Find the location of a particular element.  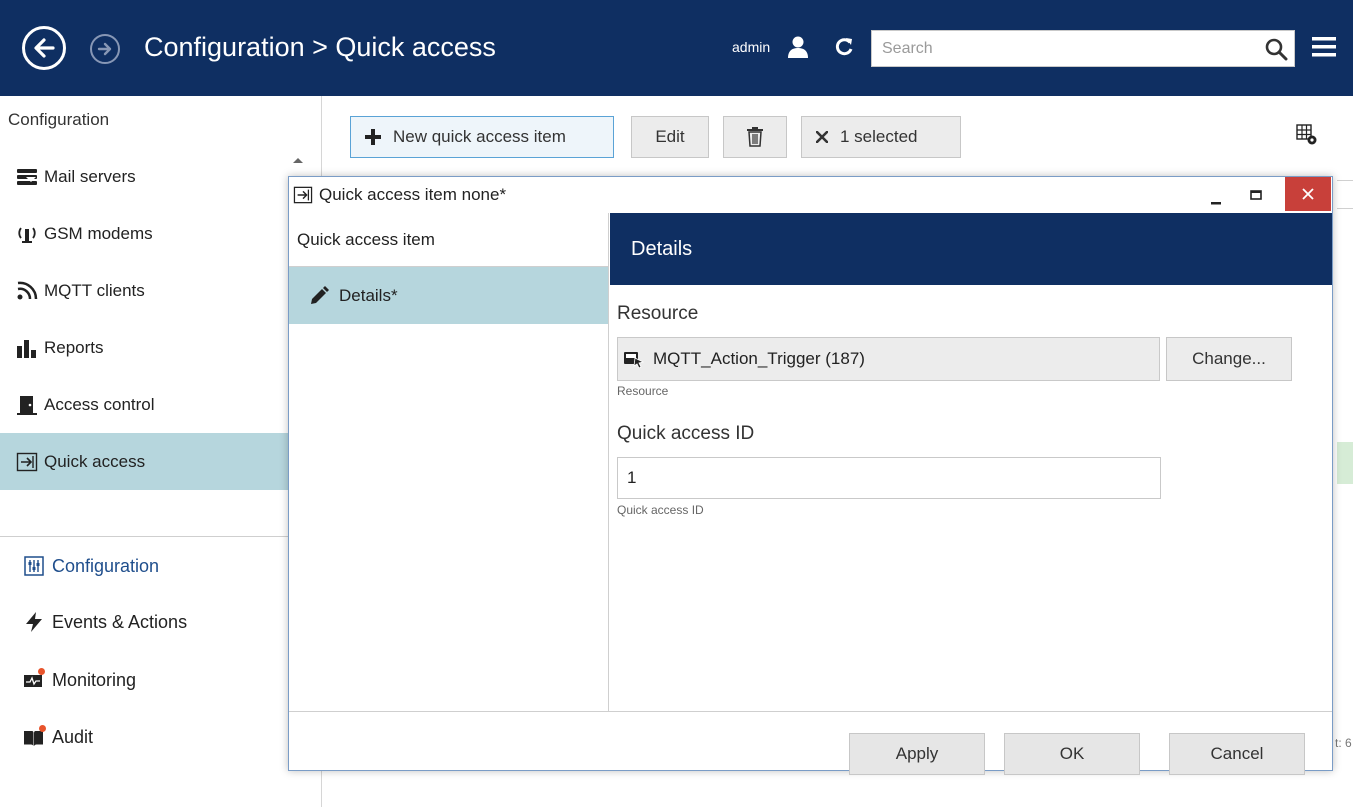

nav-events-actions: Events & Actions is located at coordinates (160, 622).